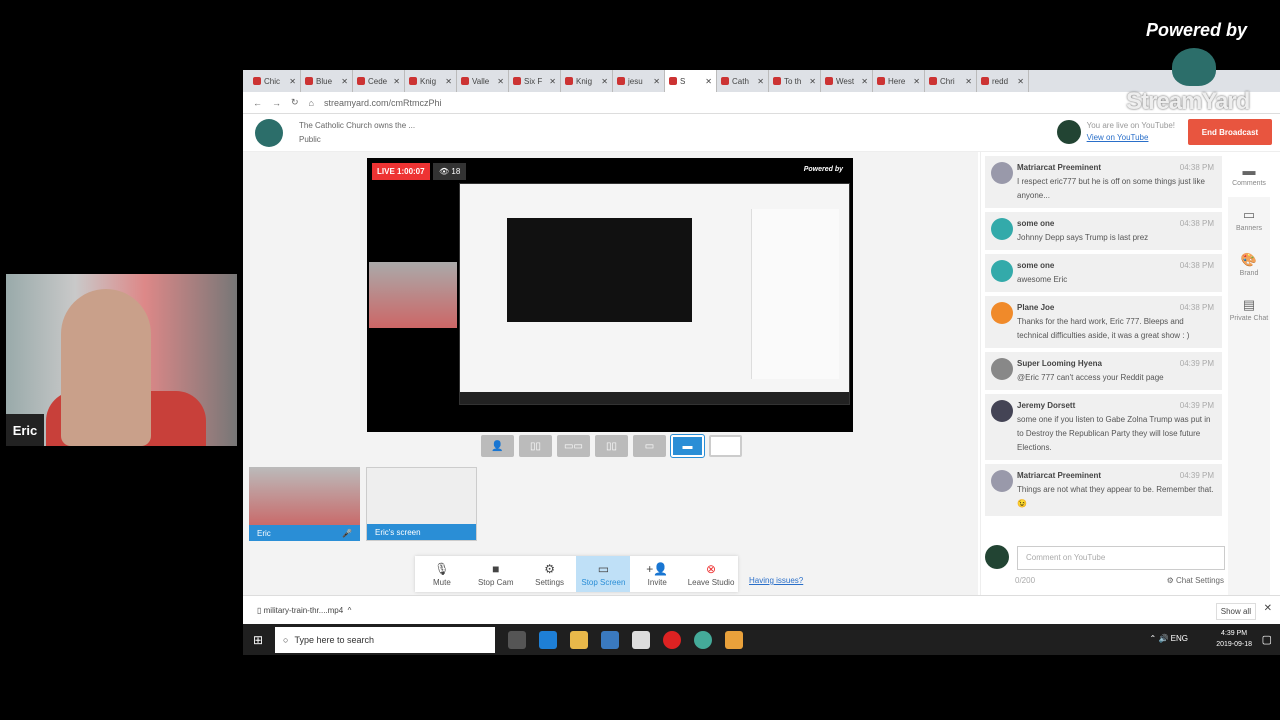 The height and width of the screenshot is (720, 1280). What do you see at coordinates (1195, 580) in the screenshot?
I see `chat-settings-button: ⚙ Chat Settings` at bounding box center [1195, 580].